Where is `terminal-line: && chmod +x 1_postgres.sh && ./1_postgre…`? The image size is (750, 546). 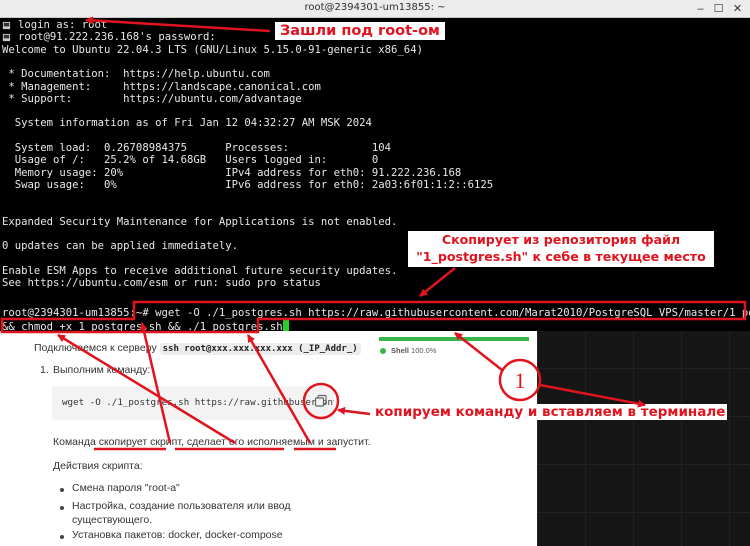 terminal-line: && chmod +x 1_postgres.sh && ./1_postgre… is located at coordinates (145, 325).